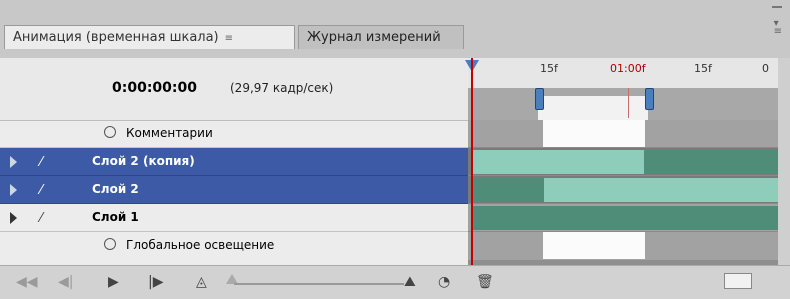 This screenshot has width=790, height=299. I want to click on row-layer-1: ⁄ Слой 1, so click(234, 218).